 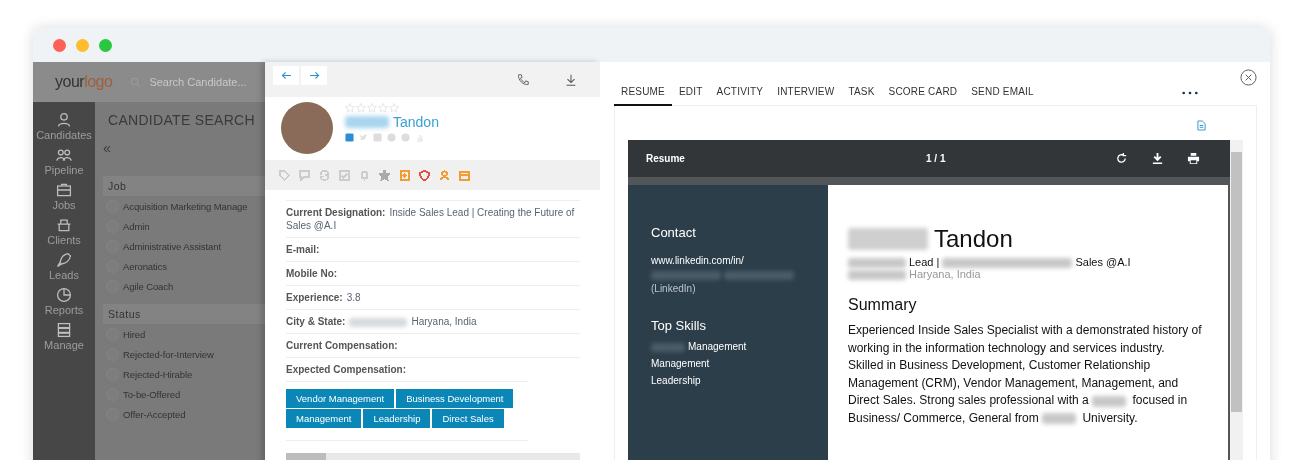 What do you see at coordinates (405, 137) in the screenshot?
I see `skype-icon` at bounding box center [405, 137].